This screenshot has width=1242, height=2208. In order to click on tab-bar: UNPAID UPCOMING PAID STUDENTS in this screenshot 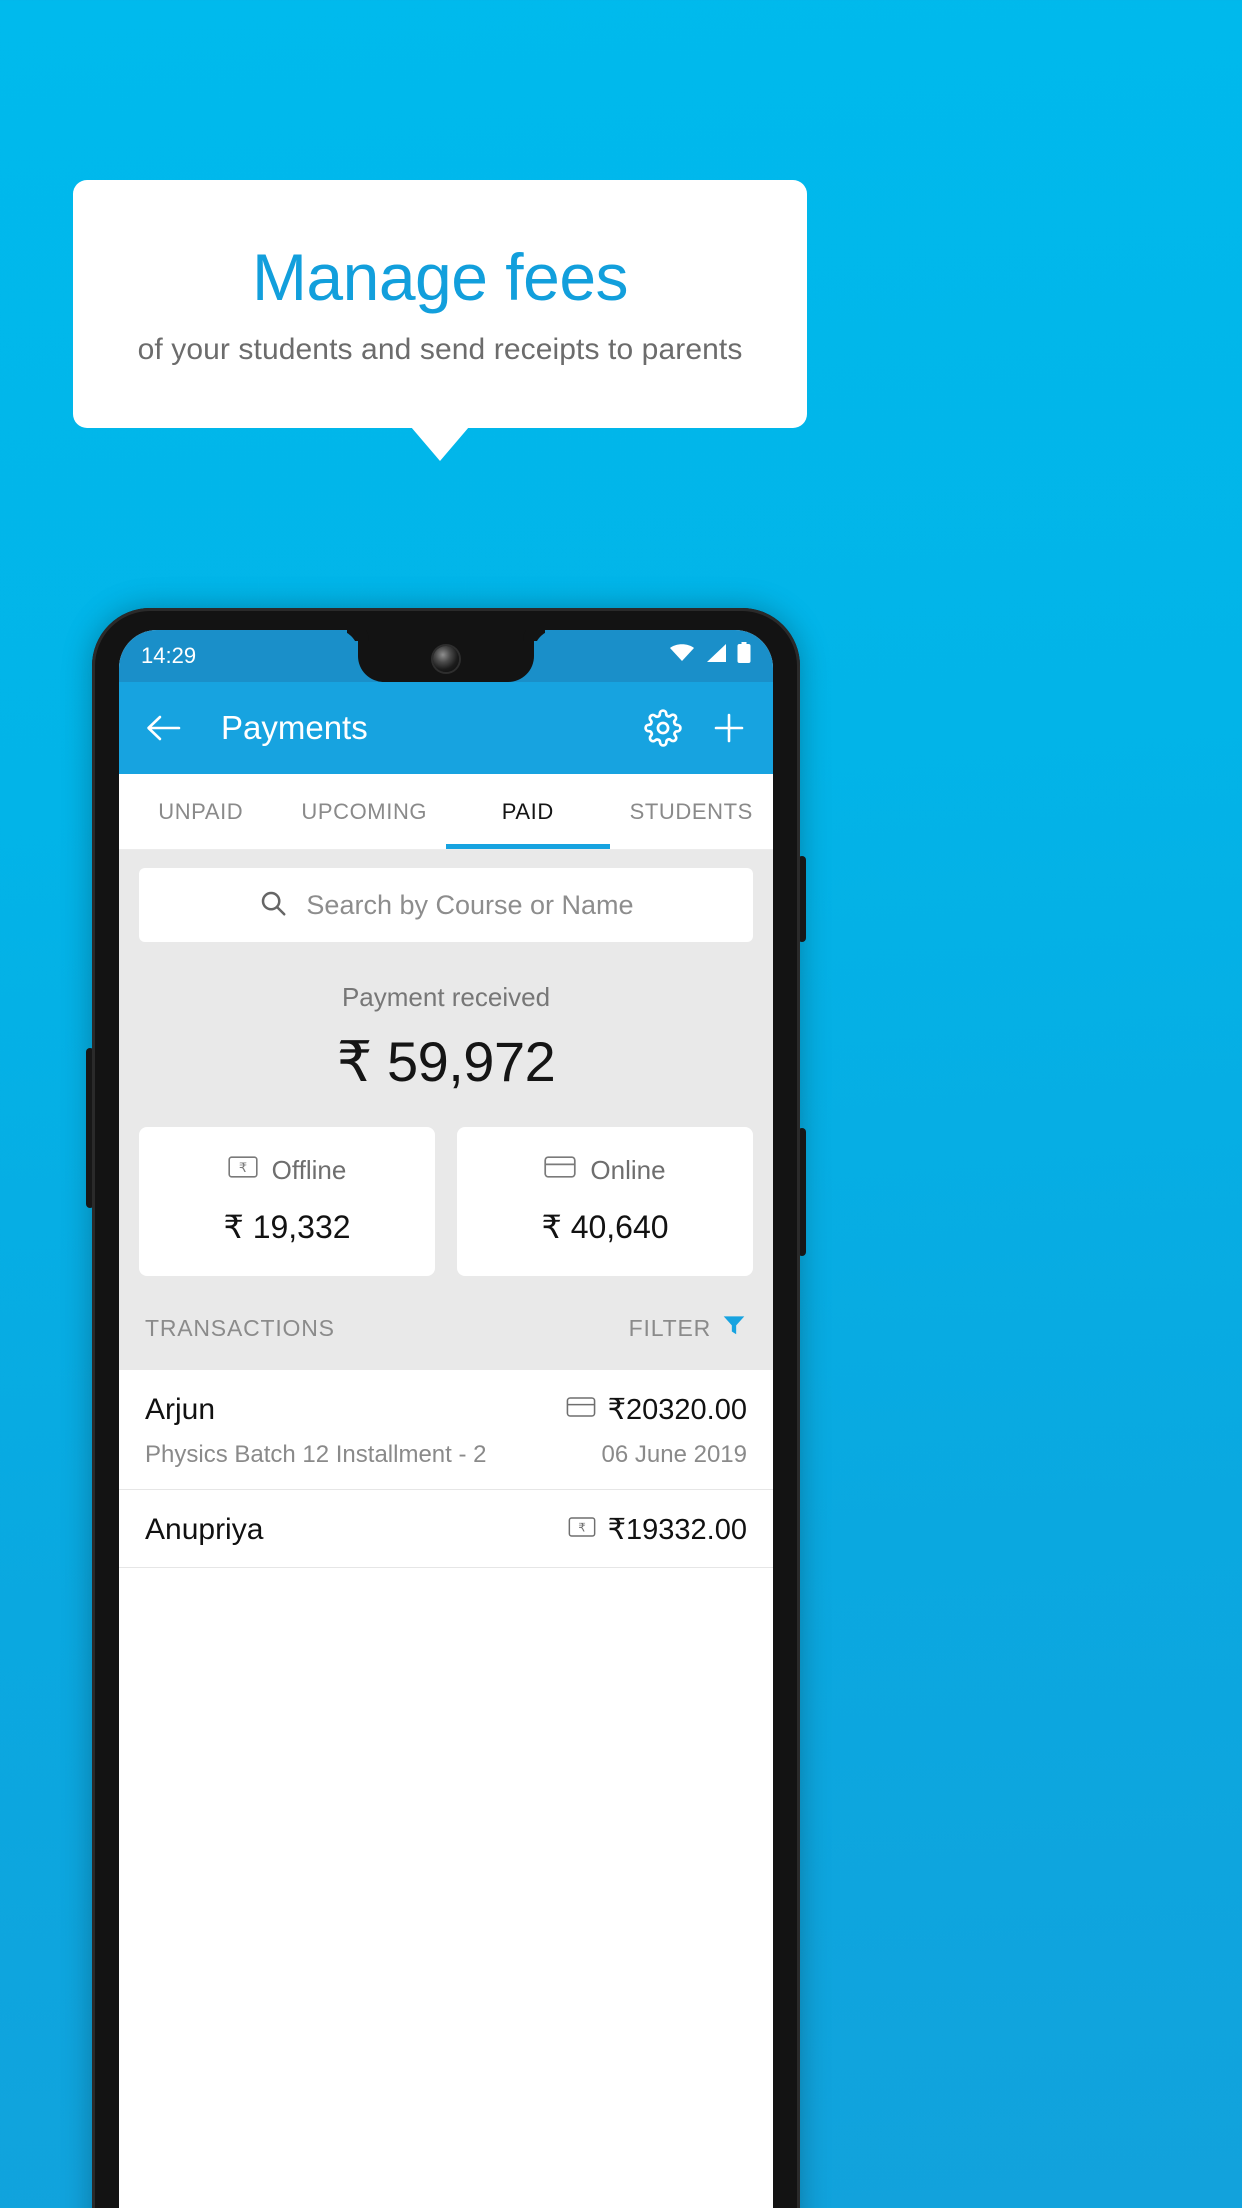, I will do `click(446, 812)`.